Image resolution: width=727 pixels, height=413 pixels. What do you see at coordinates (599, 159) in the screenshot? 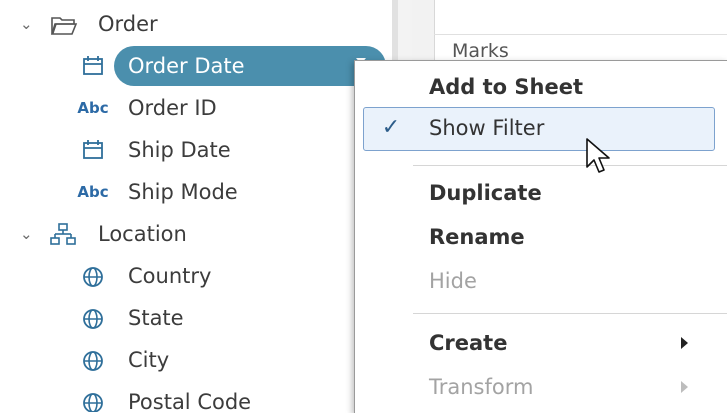
I see `mouse-cursor-icon` at bounding box center [599, 159].